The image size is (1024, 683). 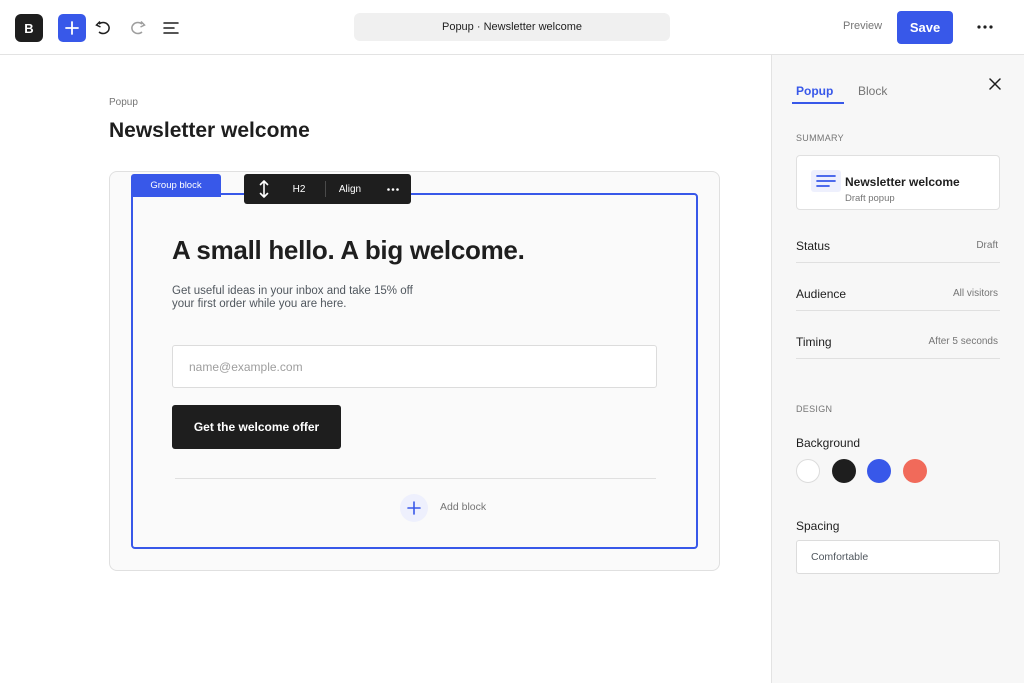 I want to click on list-view-icon, so click(x=171, y=28).